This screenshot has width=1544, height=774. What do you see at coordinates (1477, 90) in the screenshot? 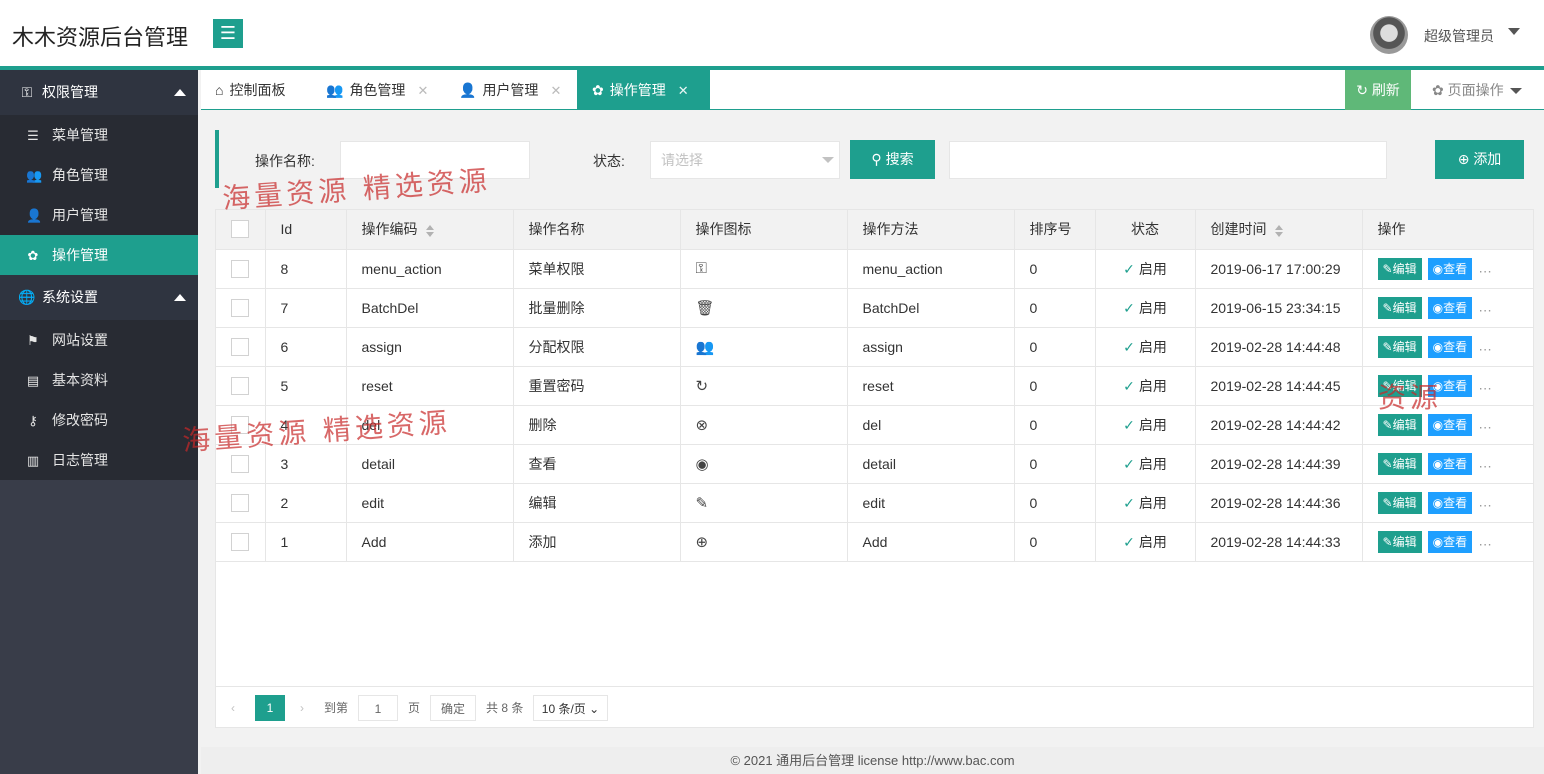
I see `page-operations-dropdown: ✿ 页面操作` at bounding box center [1477, 90].